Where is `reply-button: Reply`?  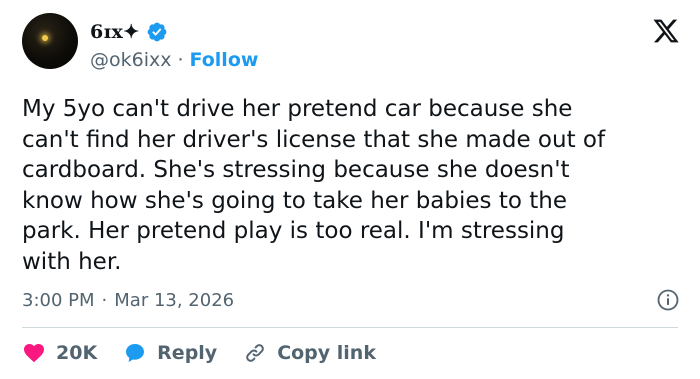
reply-button: Reply is located at coordinates (170, 353).